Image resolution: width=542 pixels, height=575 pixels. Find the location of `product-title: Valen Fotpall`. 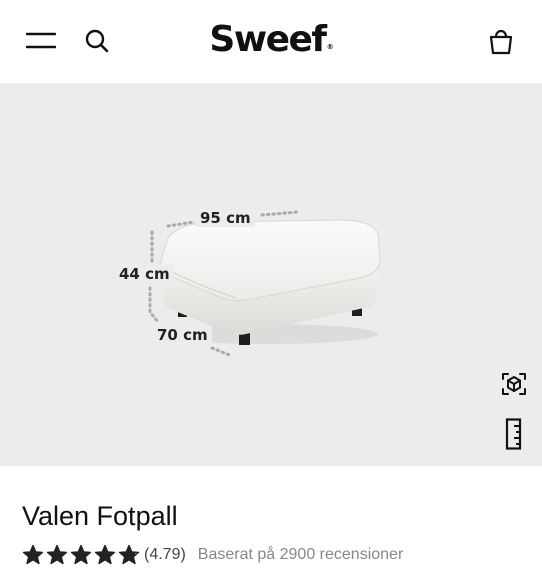

product-title: Valen Fotpall is located at coordinates (100, 516).